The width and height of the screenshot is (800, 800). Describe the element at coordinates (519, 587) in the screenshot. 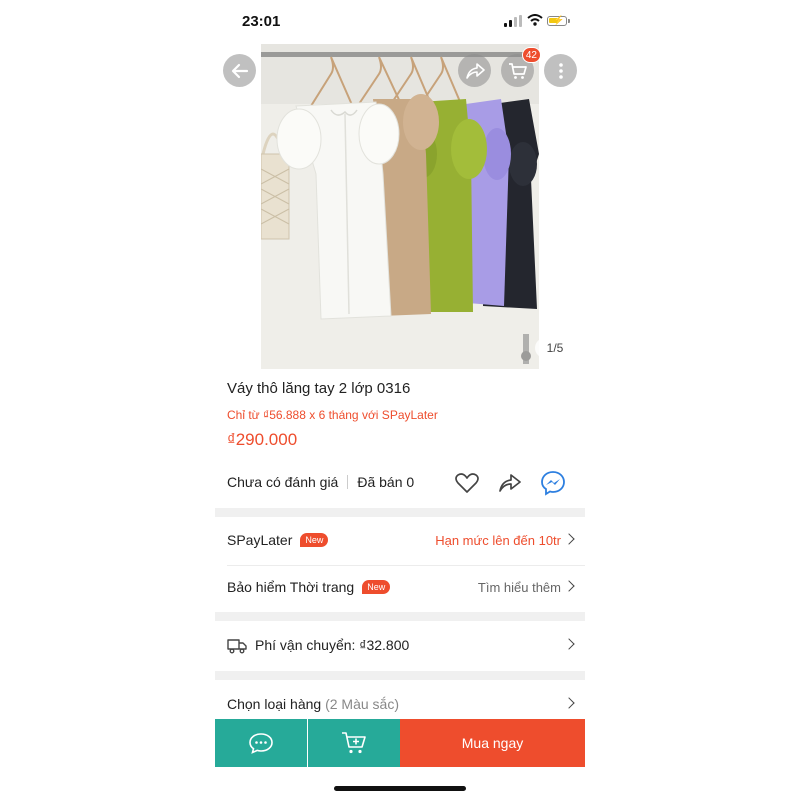

I see `insurance-learn-more: Tìm hiểu thêm` at that location.